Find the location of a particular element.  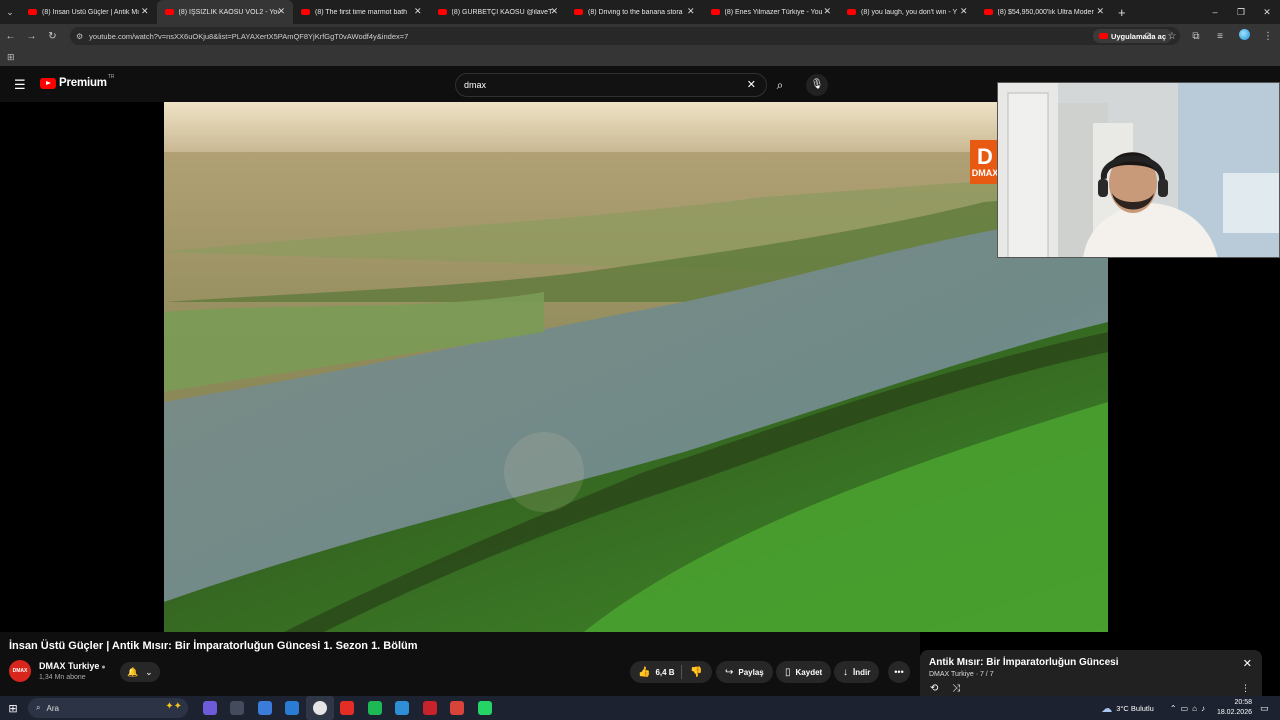

pinned-apps is located at coordinates (347, 708).